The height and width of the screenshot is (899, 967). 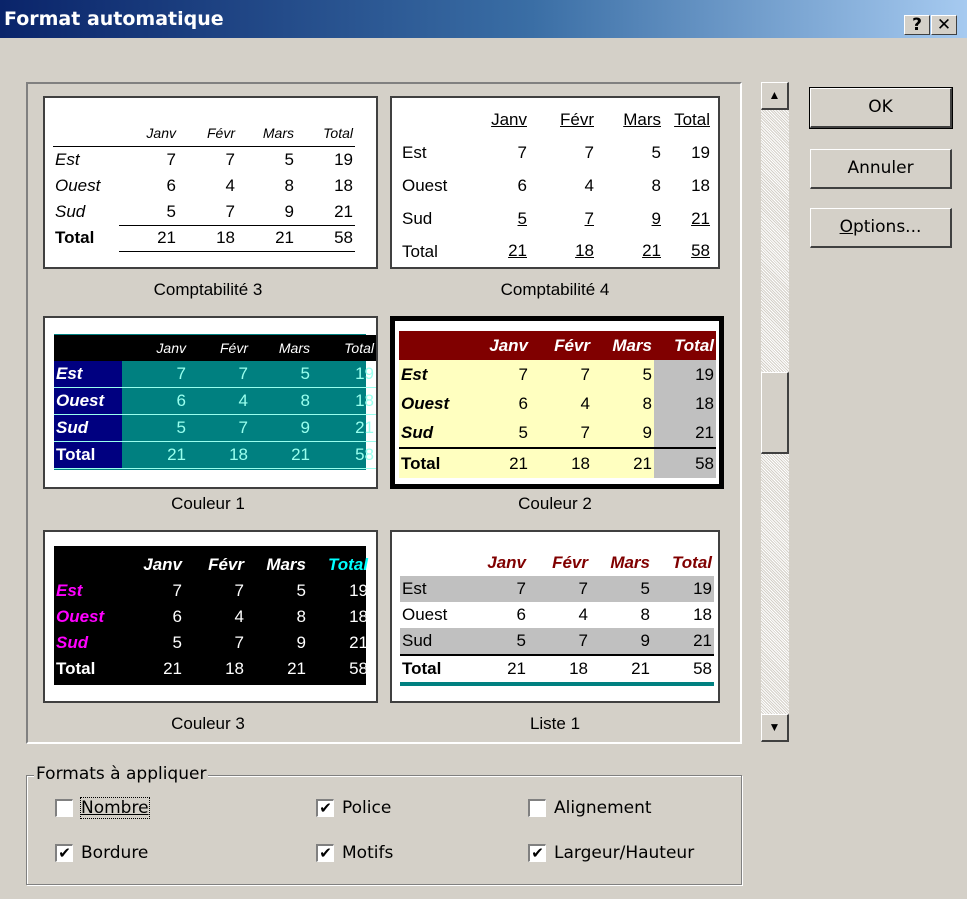 I want to click on vertical-scrollbar: ▲ ▼, so click(x=775, y=412).